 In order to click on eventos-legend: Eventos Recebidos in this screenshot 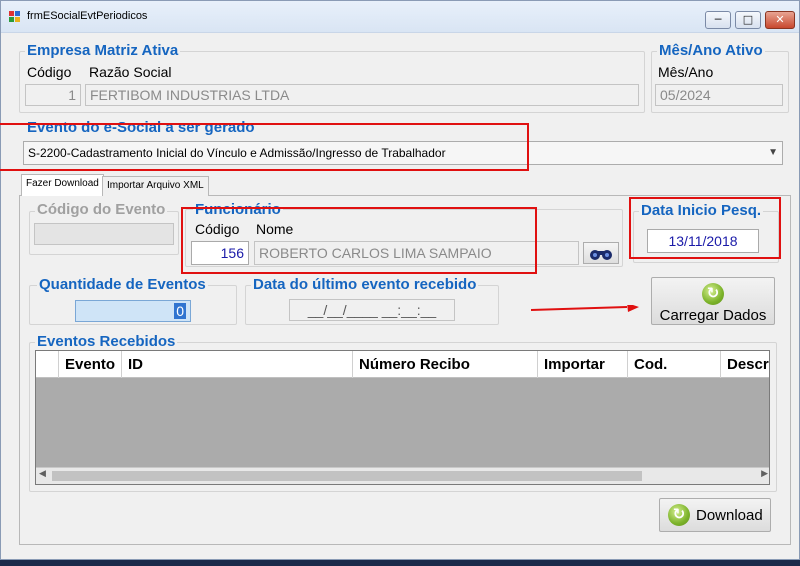, I will do `click(106, 341)`.